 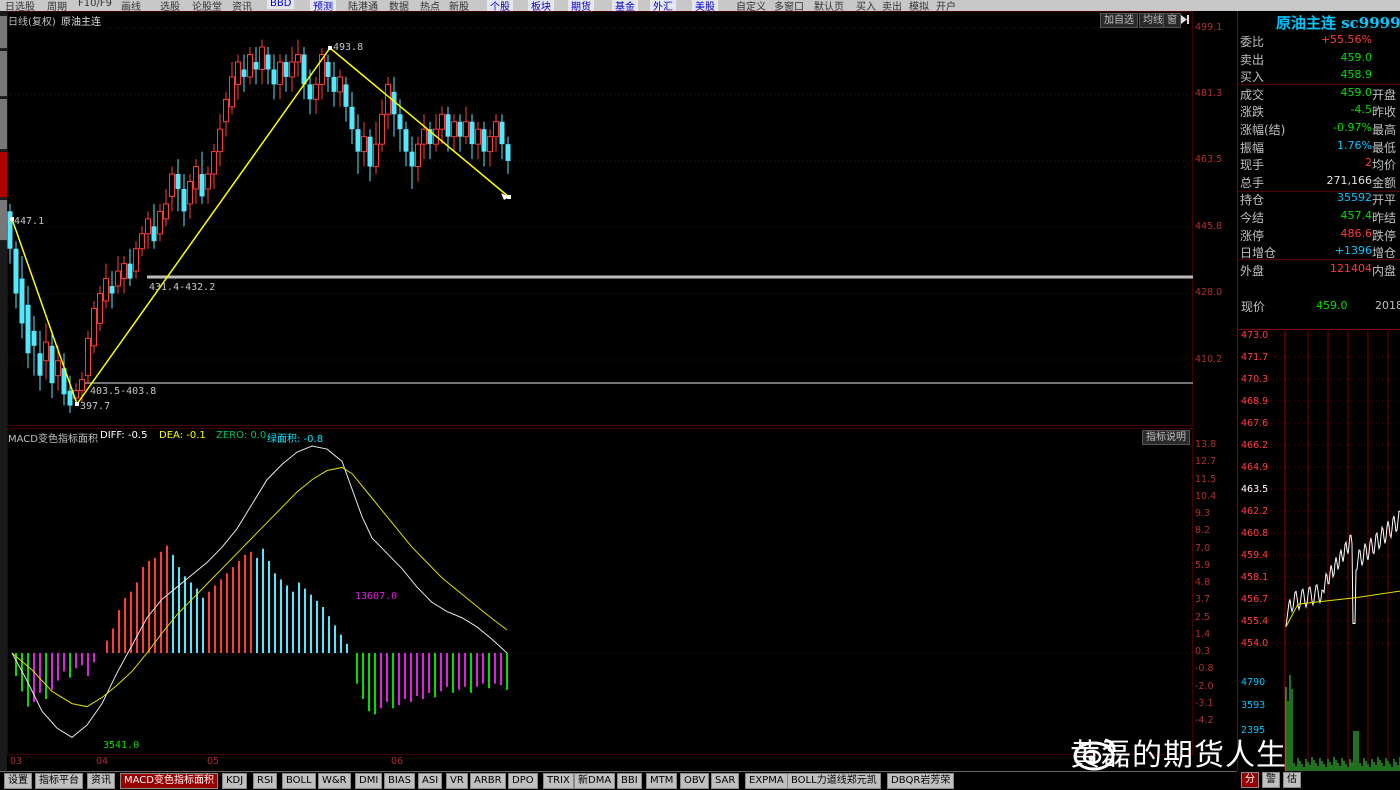 What do you see at coordinates (725, 781) in the screenshot?
I see `indicator-tab: SAR` at bounding box center [725, 781].